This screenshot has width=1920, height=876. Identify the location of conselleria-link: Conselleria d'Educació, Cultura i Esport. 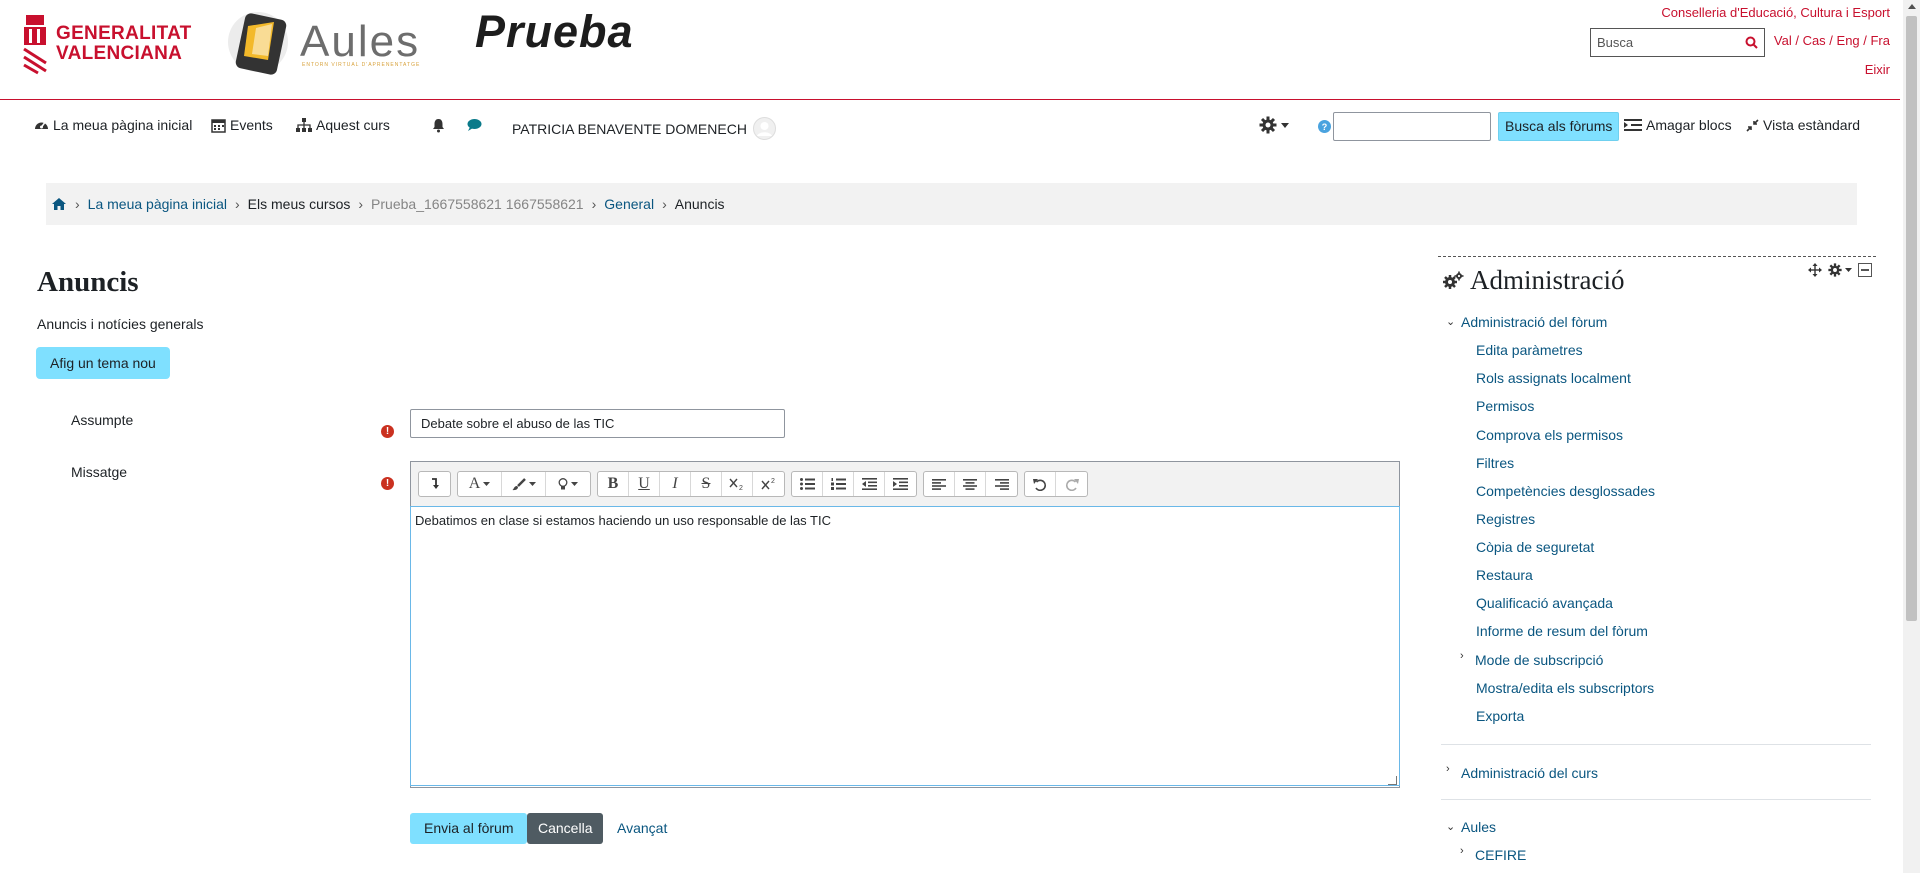
(1775, 12).